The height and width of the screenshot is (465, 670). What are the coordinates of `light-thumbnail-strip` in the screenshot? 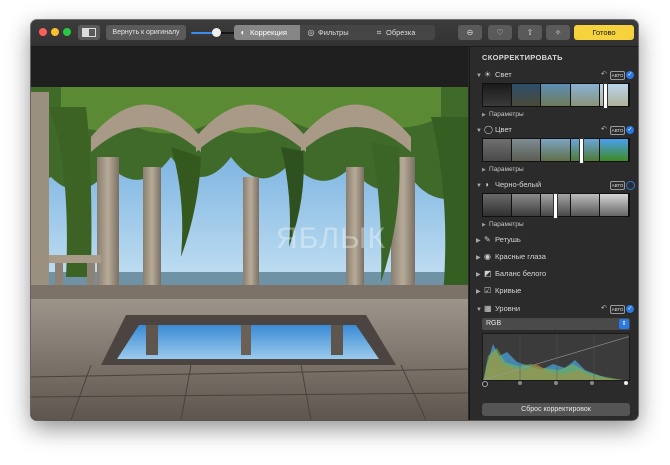 It's located at (556, 96).